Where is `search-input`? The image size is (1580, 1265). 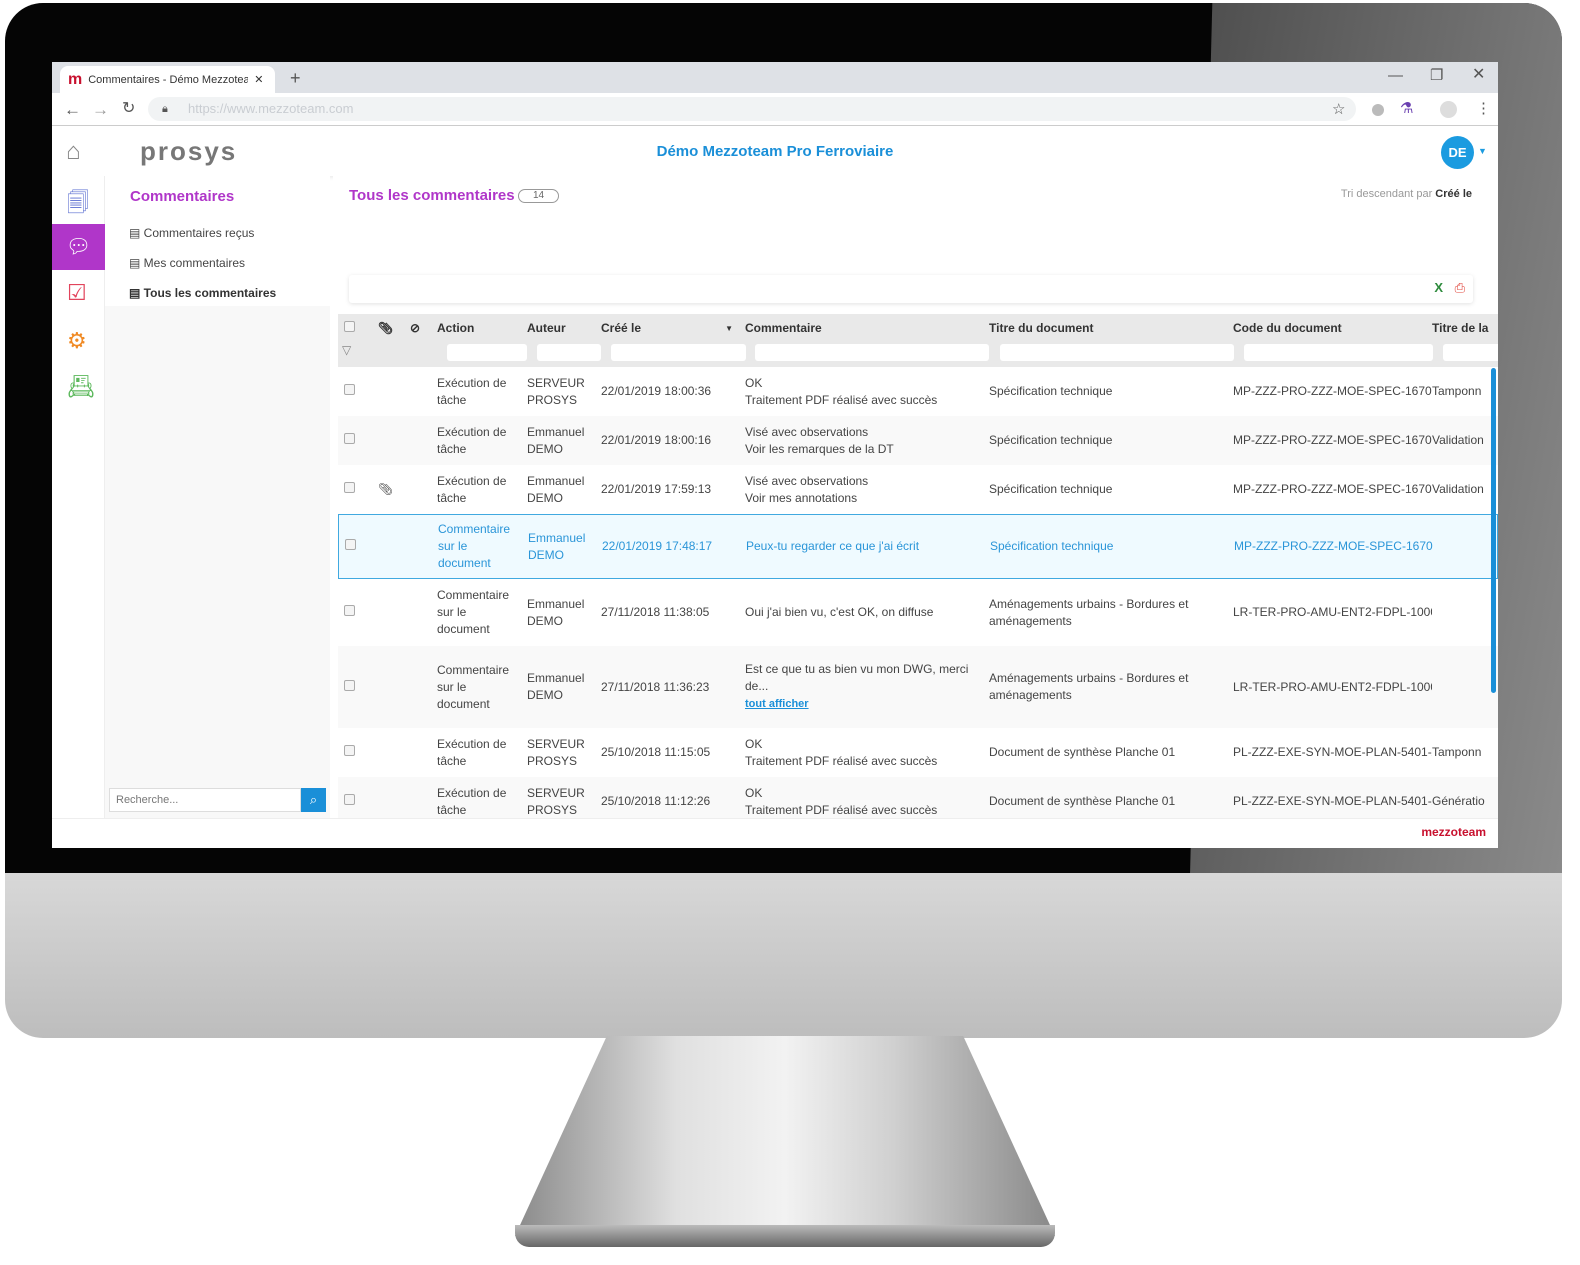 search-input is located at coordinates (205, 800).